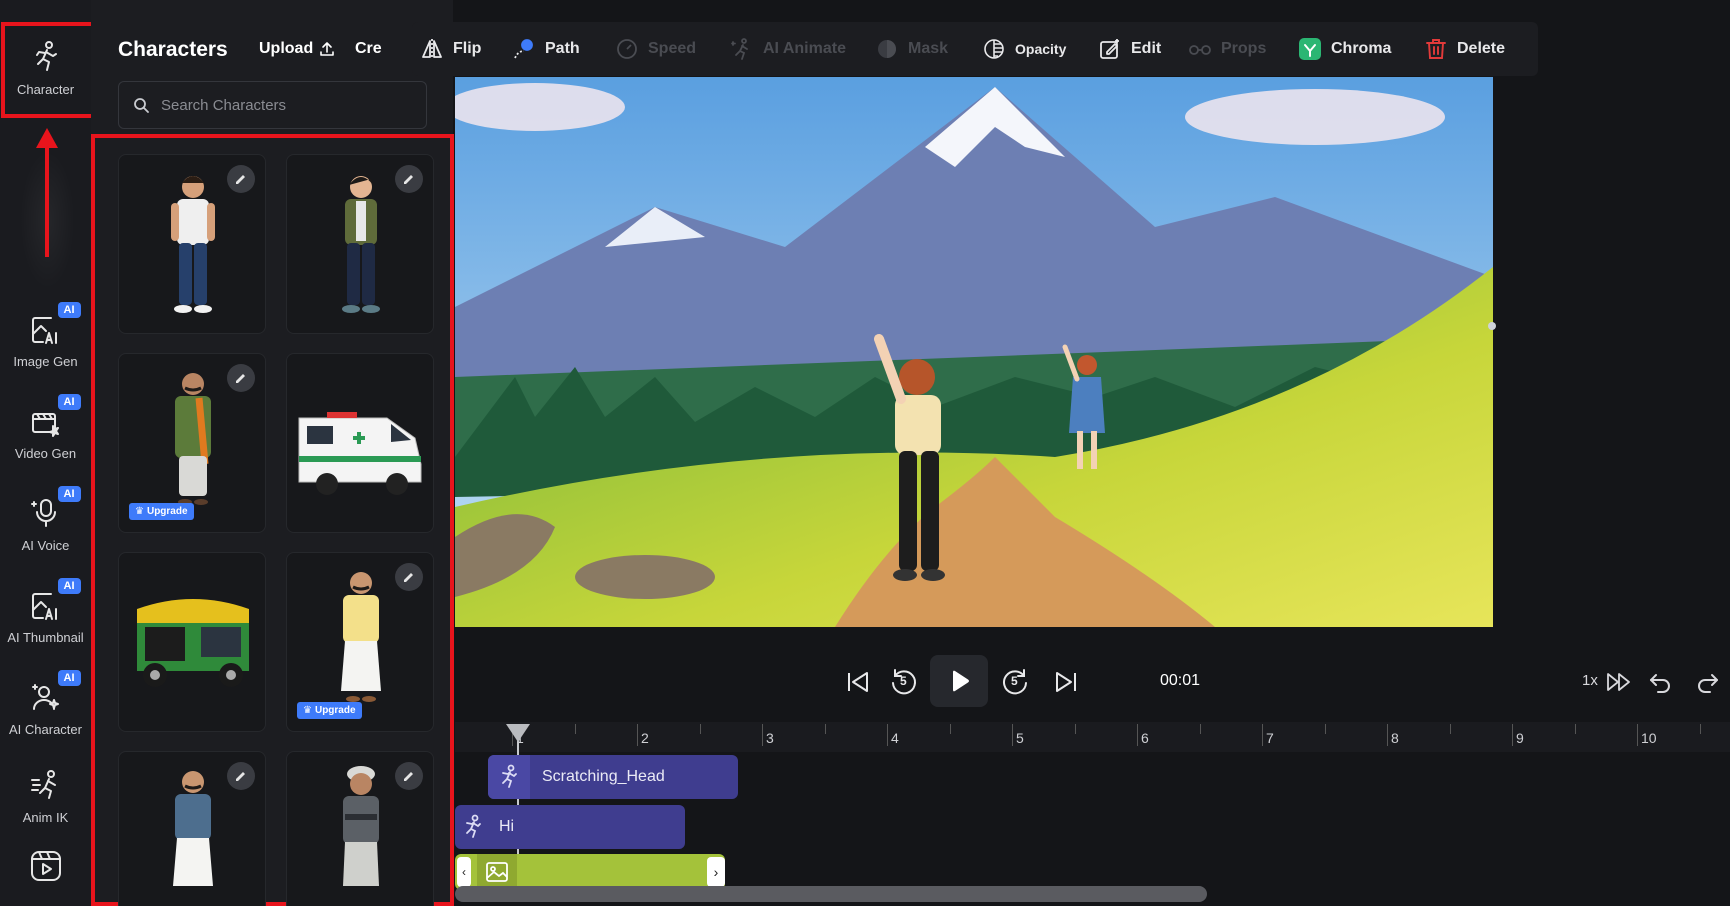 Image resolution: width=1730 pixels, height=906 pixels. Describe the element at coordinates (1492, 326) in the screenshot. I see `canvas-resize-handle` at that location.